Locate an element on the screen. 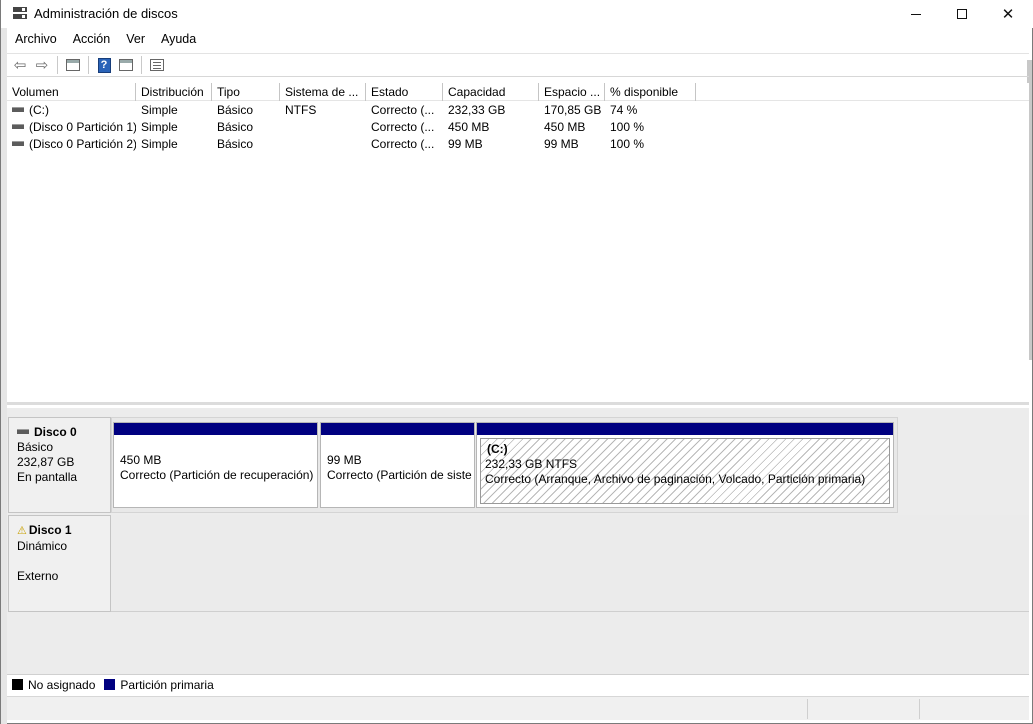 This screenshot has height=724, width=1033. details-view-icon is located at coordinates (126, 65).